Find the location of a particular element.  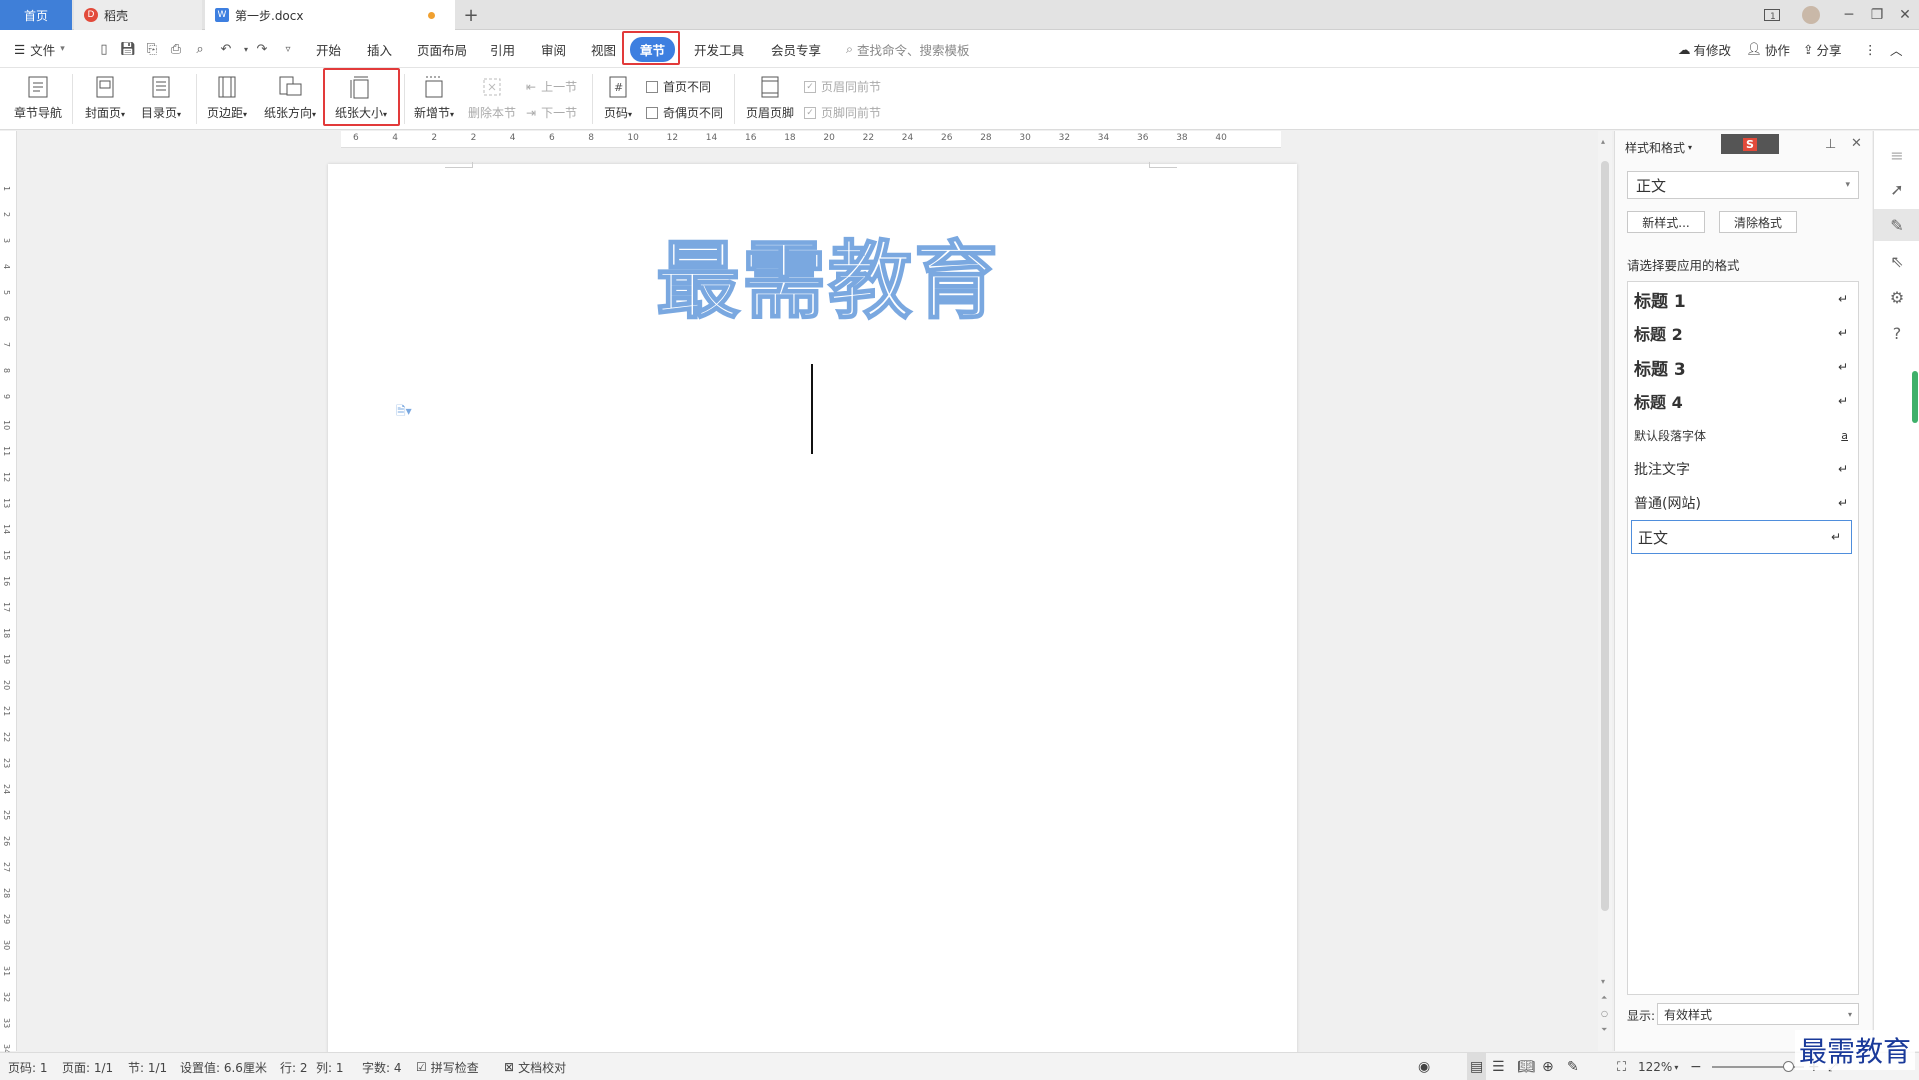

menu-lines-icon: ≡ is located at coordinates (1896, 155).